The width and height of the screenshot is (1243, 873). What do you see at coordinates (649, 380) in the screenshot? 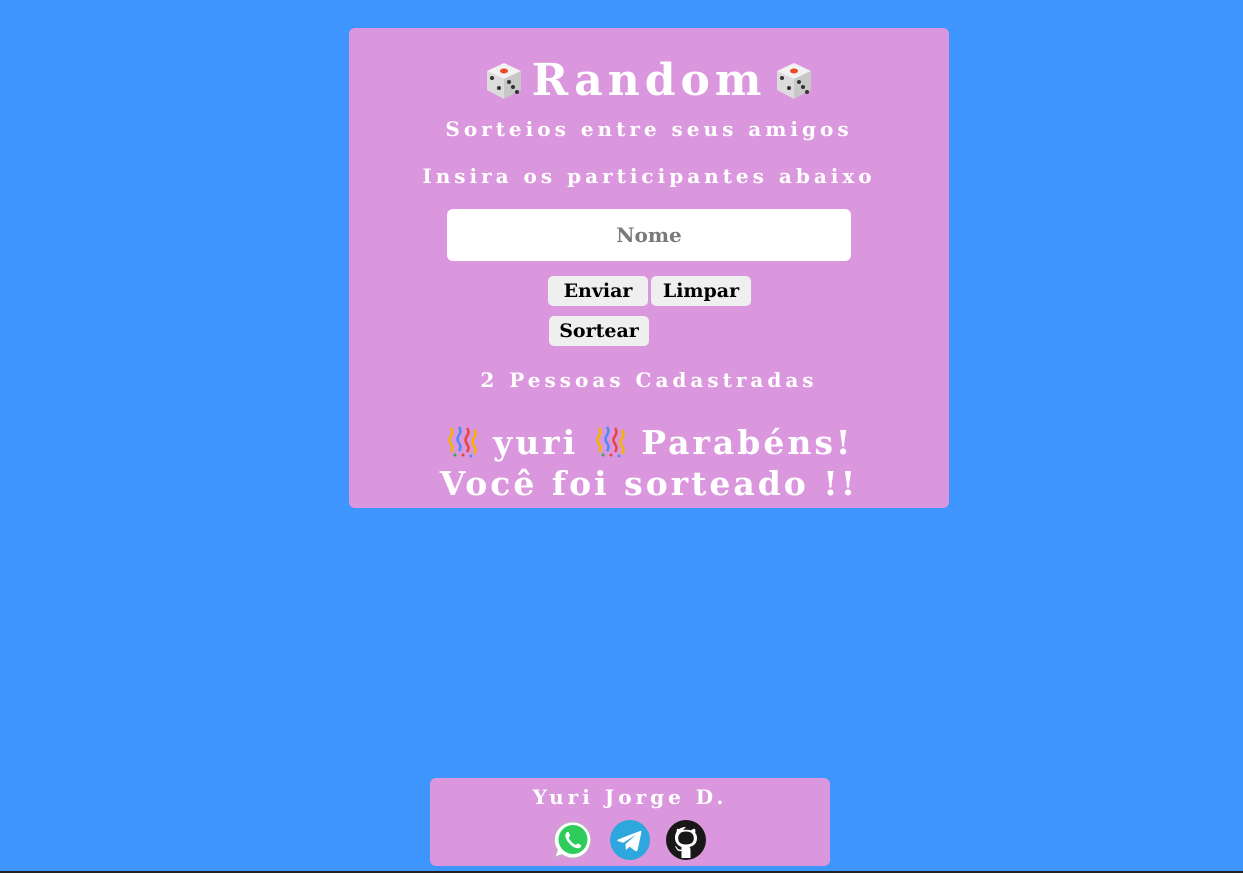
I see `registered-count: 2 Pessoas Cadastradas` at bounding box center [649, 380].